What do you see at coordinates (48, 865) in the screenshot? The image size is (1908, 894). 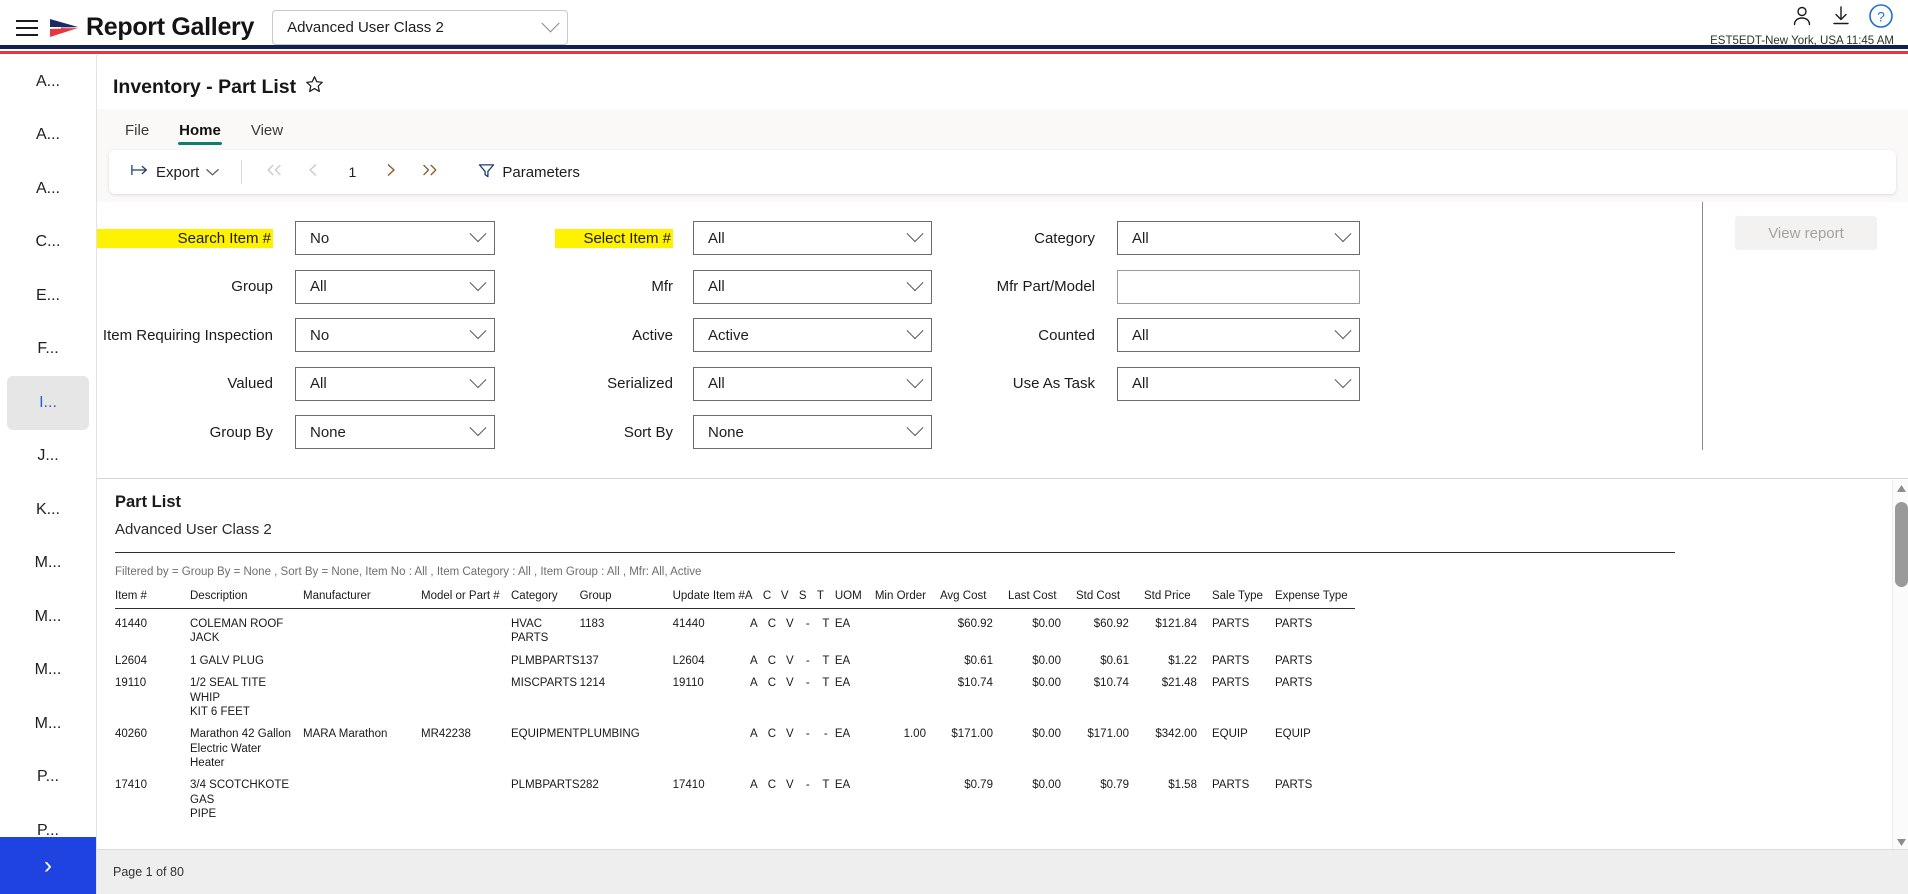 I see `sidebar-expand-button: ›` at bounding box center [48, 865].